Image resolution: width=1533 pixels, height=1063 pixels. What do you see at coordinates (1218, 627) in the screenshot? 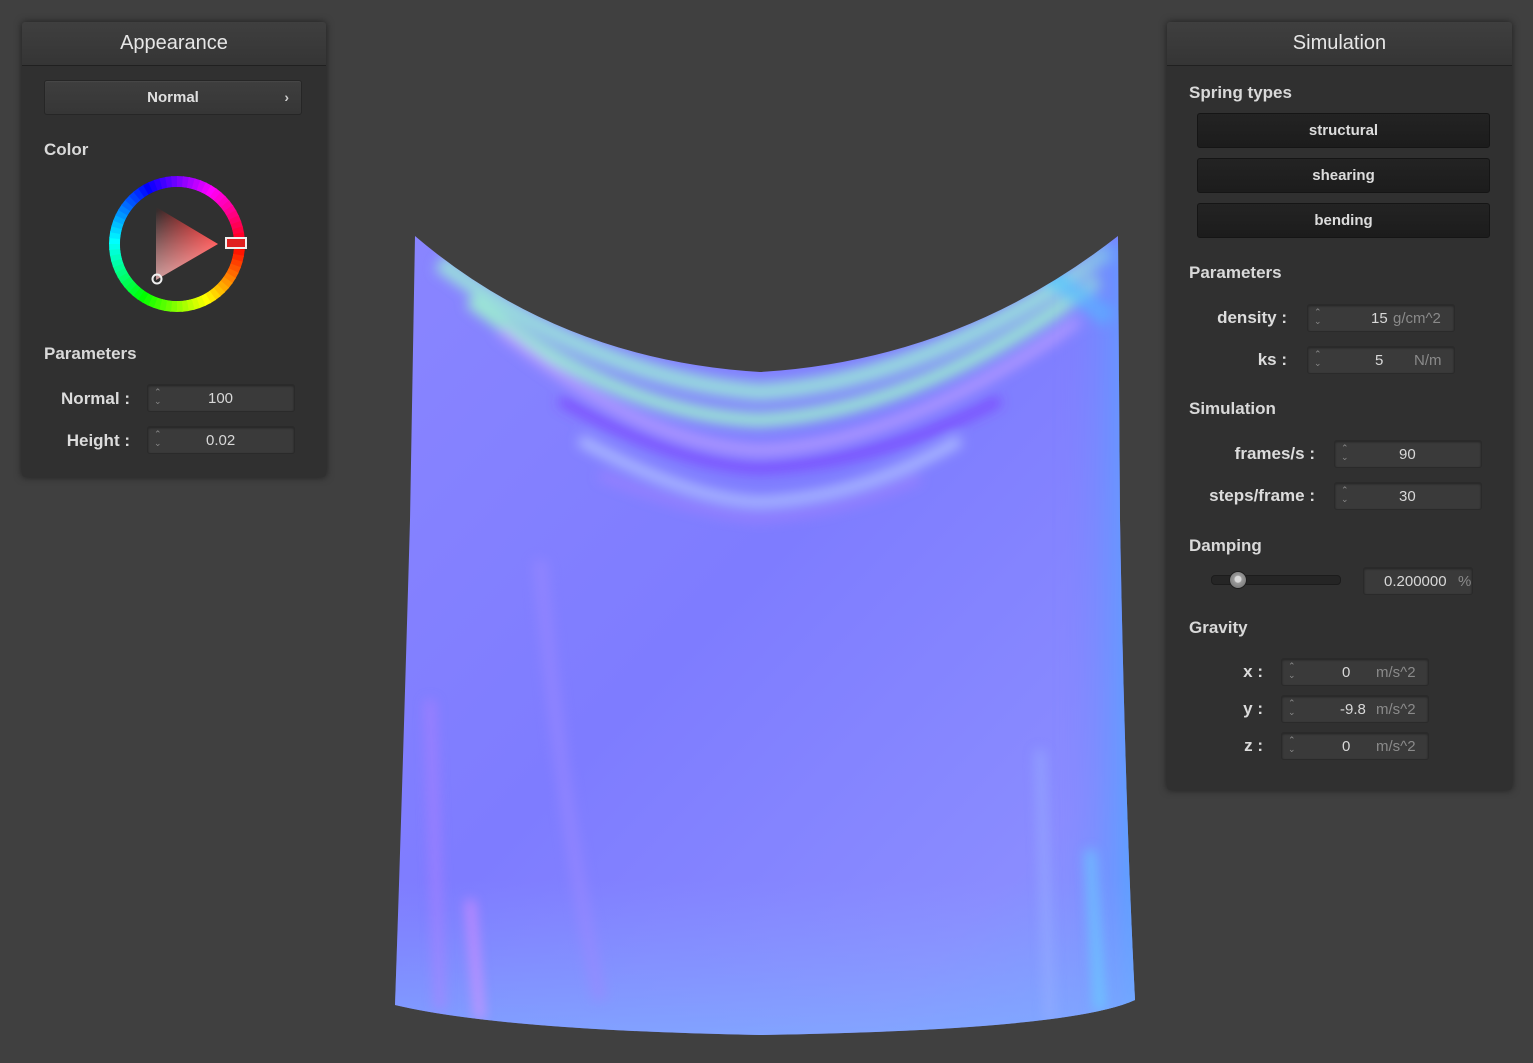
I see `gravity-label: Gravity` at bounding box center [1218, 627].